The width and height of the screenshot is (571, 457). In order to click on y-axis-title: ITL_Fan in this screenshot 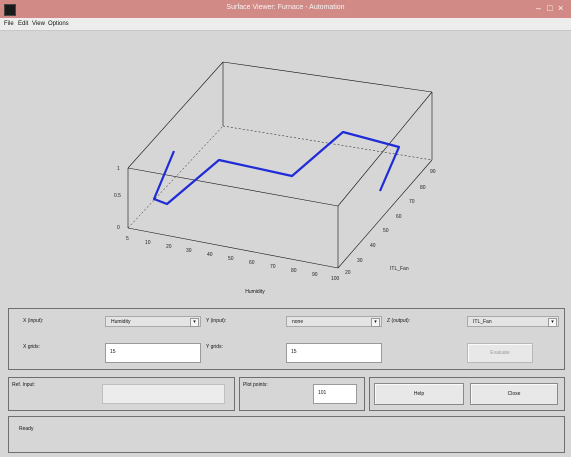, I will do `click(399, 269)`.